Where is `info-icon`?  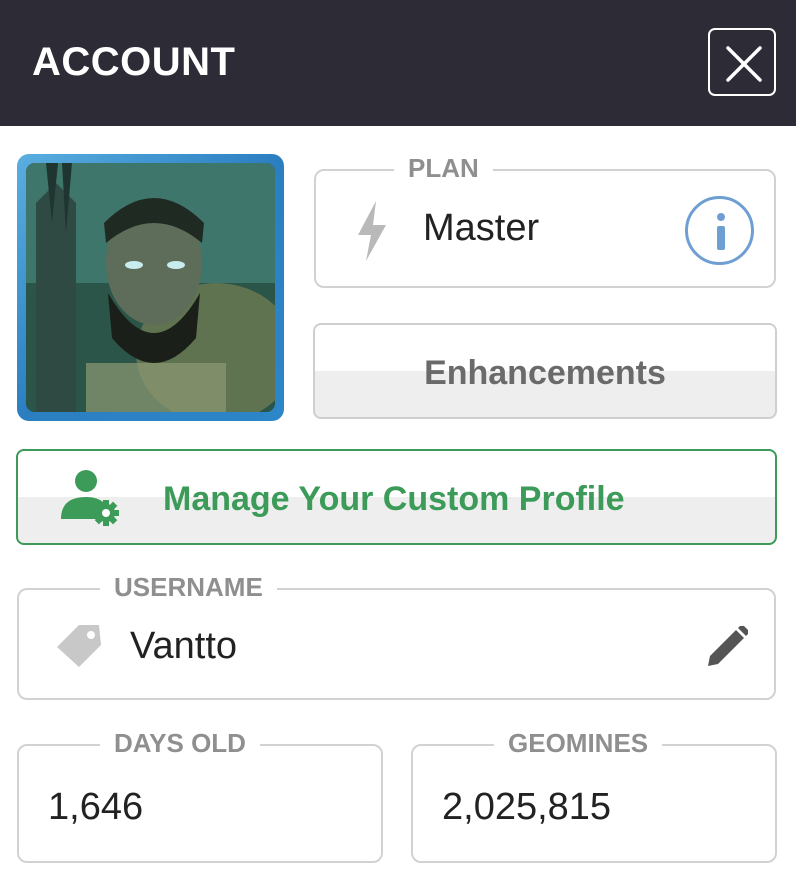 info-icon is located at coordinates (721, 217).